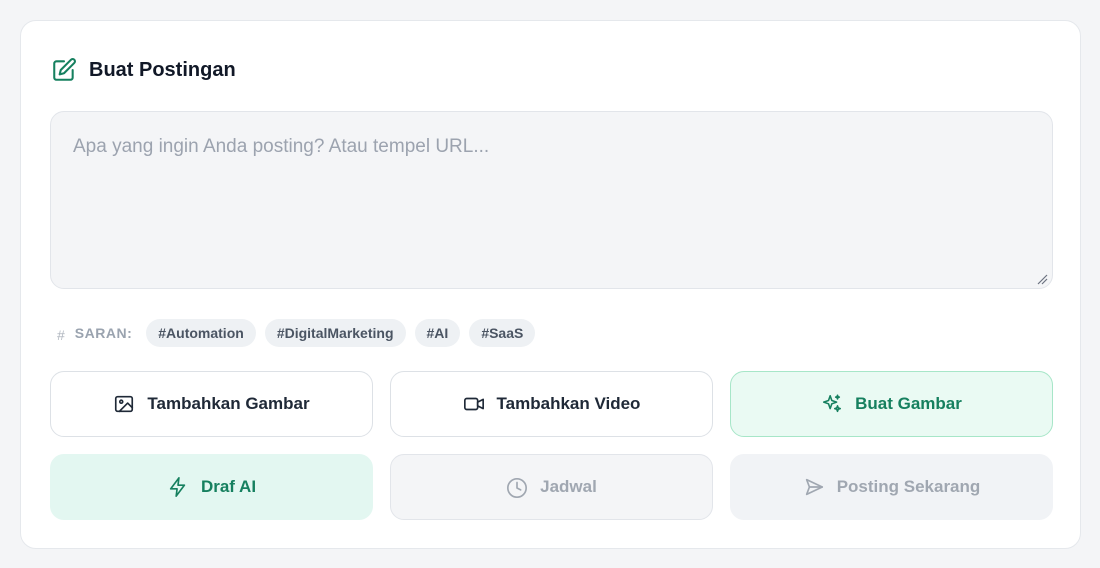 The image size is (1100, 568). Describe the element at coordinates (437, 333) in the screenshot. I see `hashtag-chip: #AI` at that location.